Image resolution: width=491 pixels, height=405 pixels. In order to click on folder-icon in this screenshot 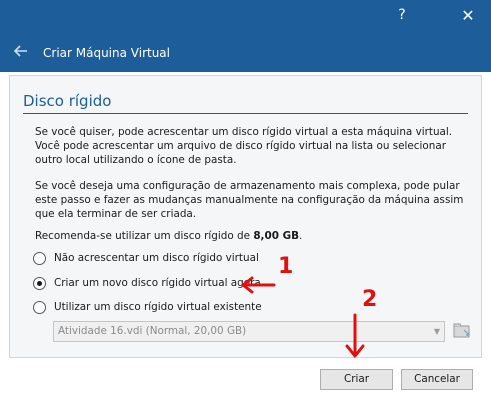, I will do `click(462, 331)`.